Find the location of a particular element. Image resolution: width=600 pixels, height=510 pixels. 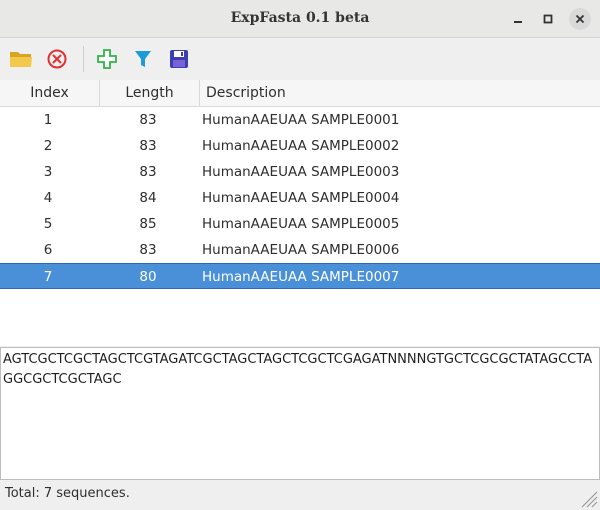

cell-index: 7 is located at coordinates (48, 277).